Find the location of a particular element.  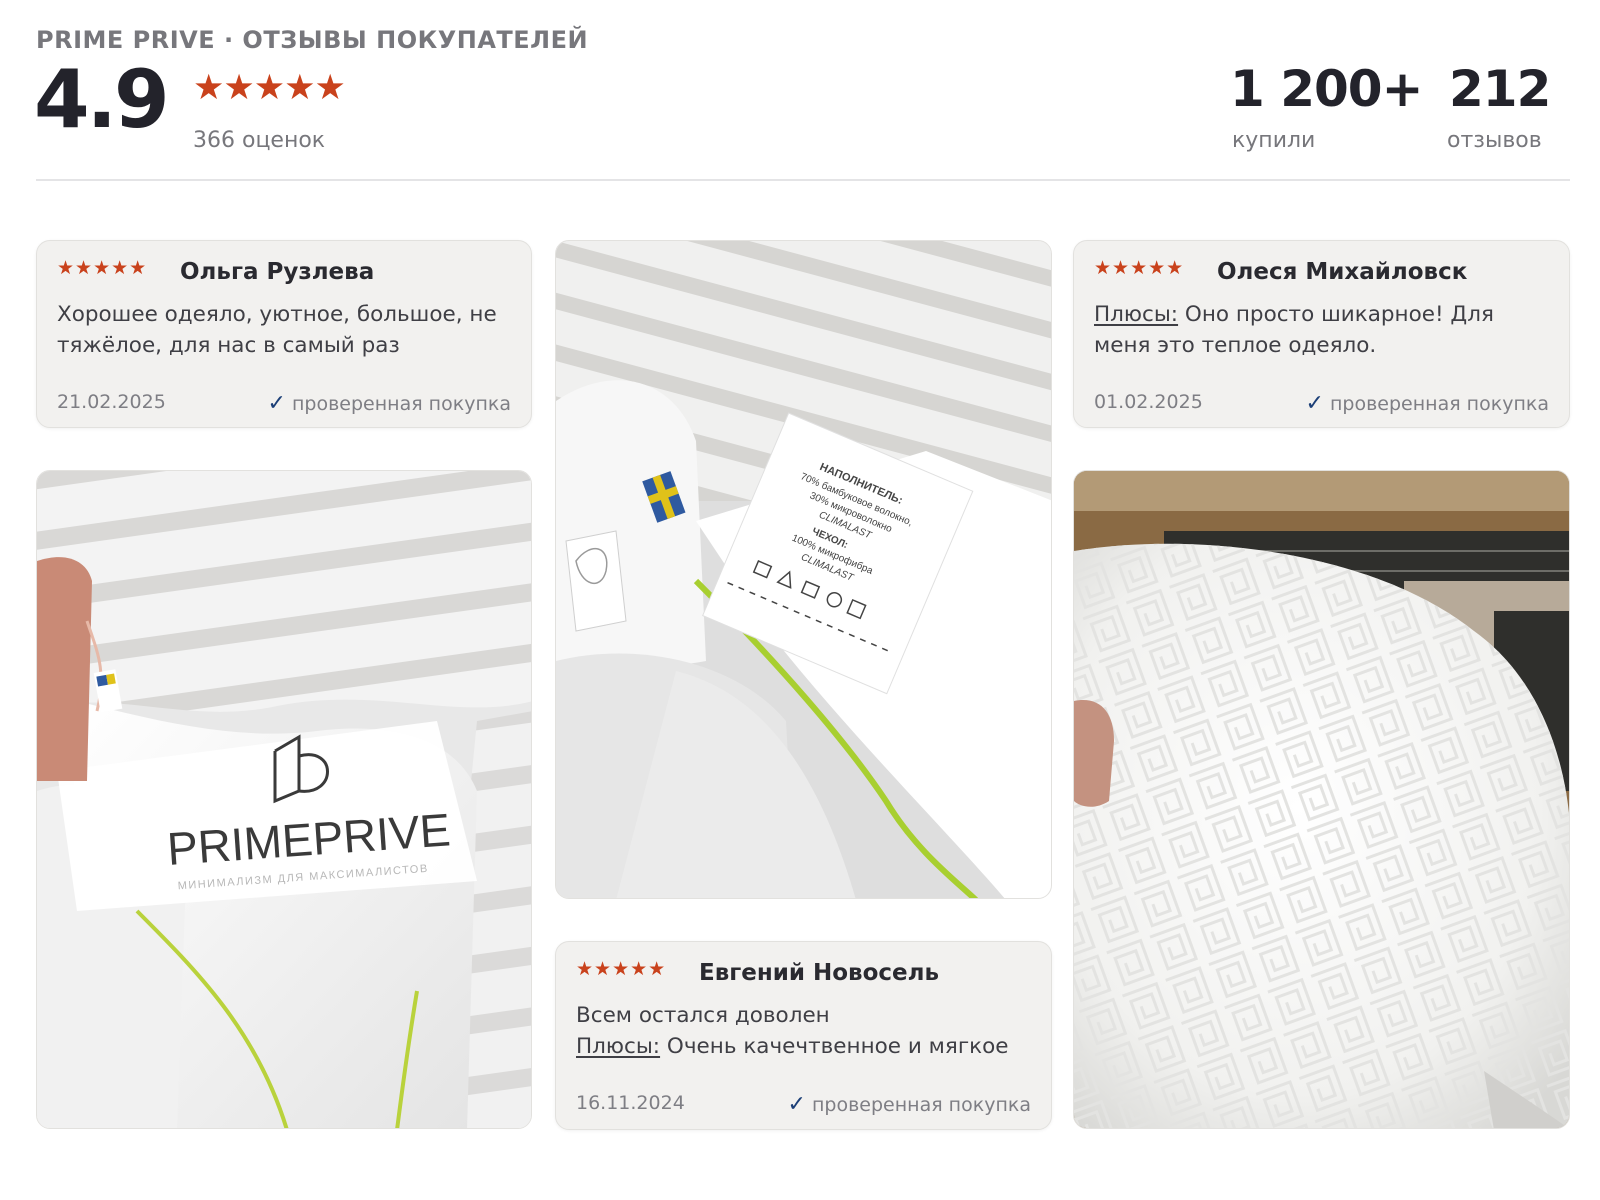

header-divider is located at coordinates (803, 180).